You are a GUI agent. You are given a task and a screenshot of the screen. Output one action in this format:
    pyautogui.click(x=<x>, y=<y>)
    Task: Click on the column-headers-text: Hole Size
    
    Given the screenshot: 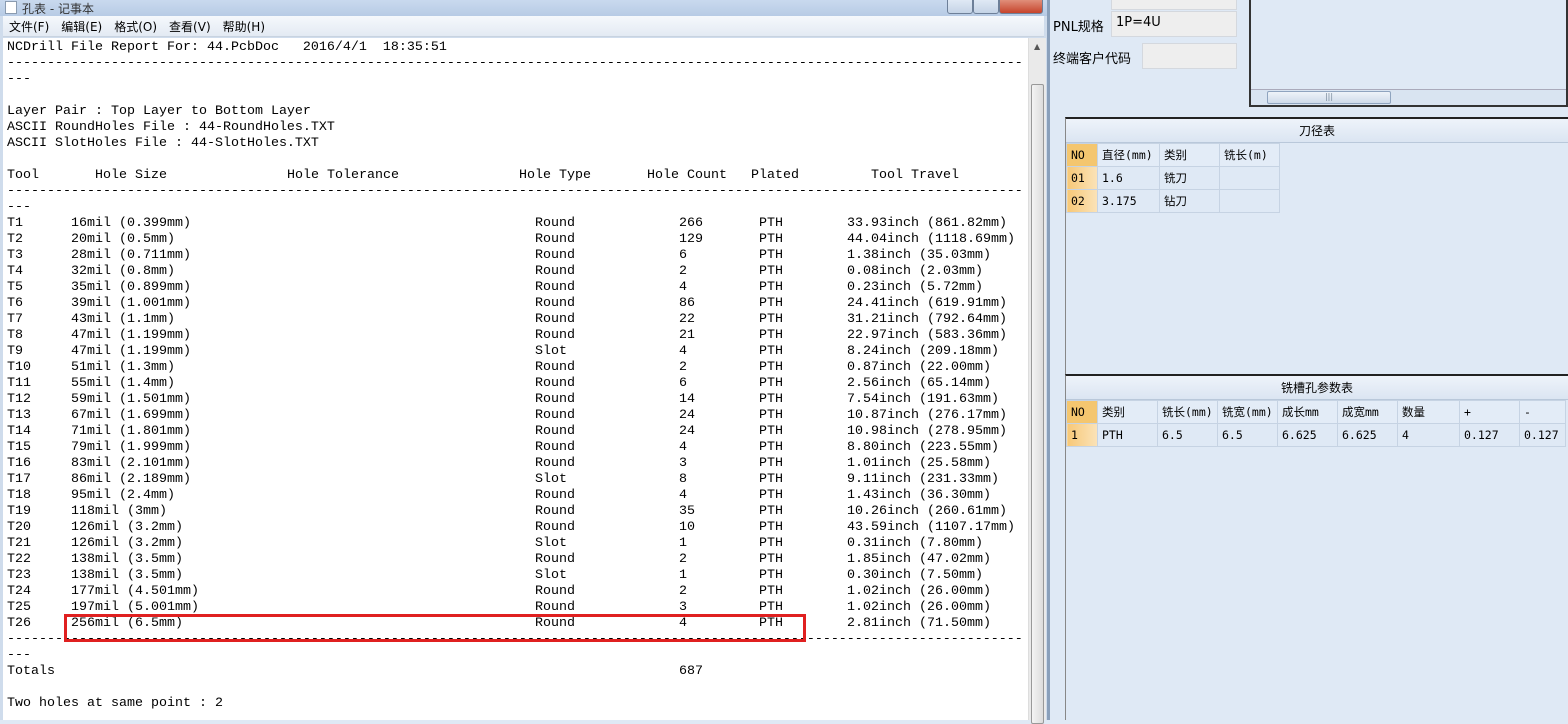 What is the action you would take?
    pyautogui.click(x=131, y=175)
    